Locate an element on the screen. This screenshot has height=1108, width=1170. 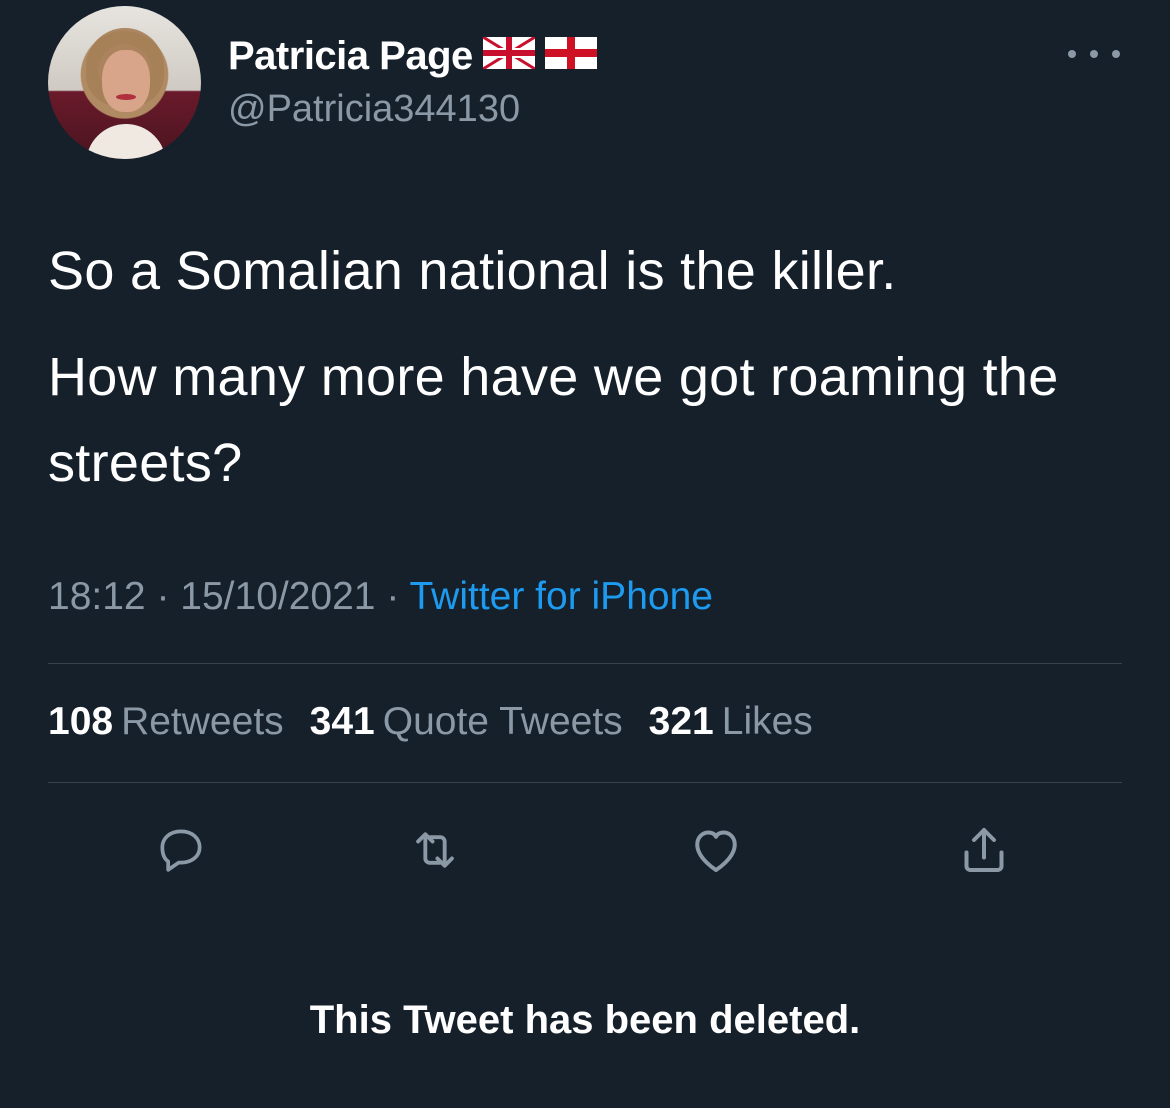
uk-flag-icon is located at coordinates (508, 56).